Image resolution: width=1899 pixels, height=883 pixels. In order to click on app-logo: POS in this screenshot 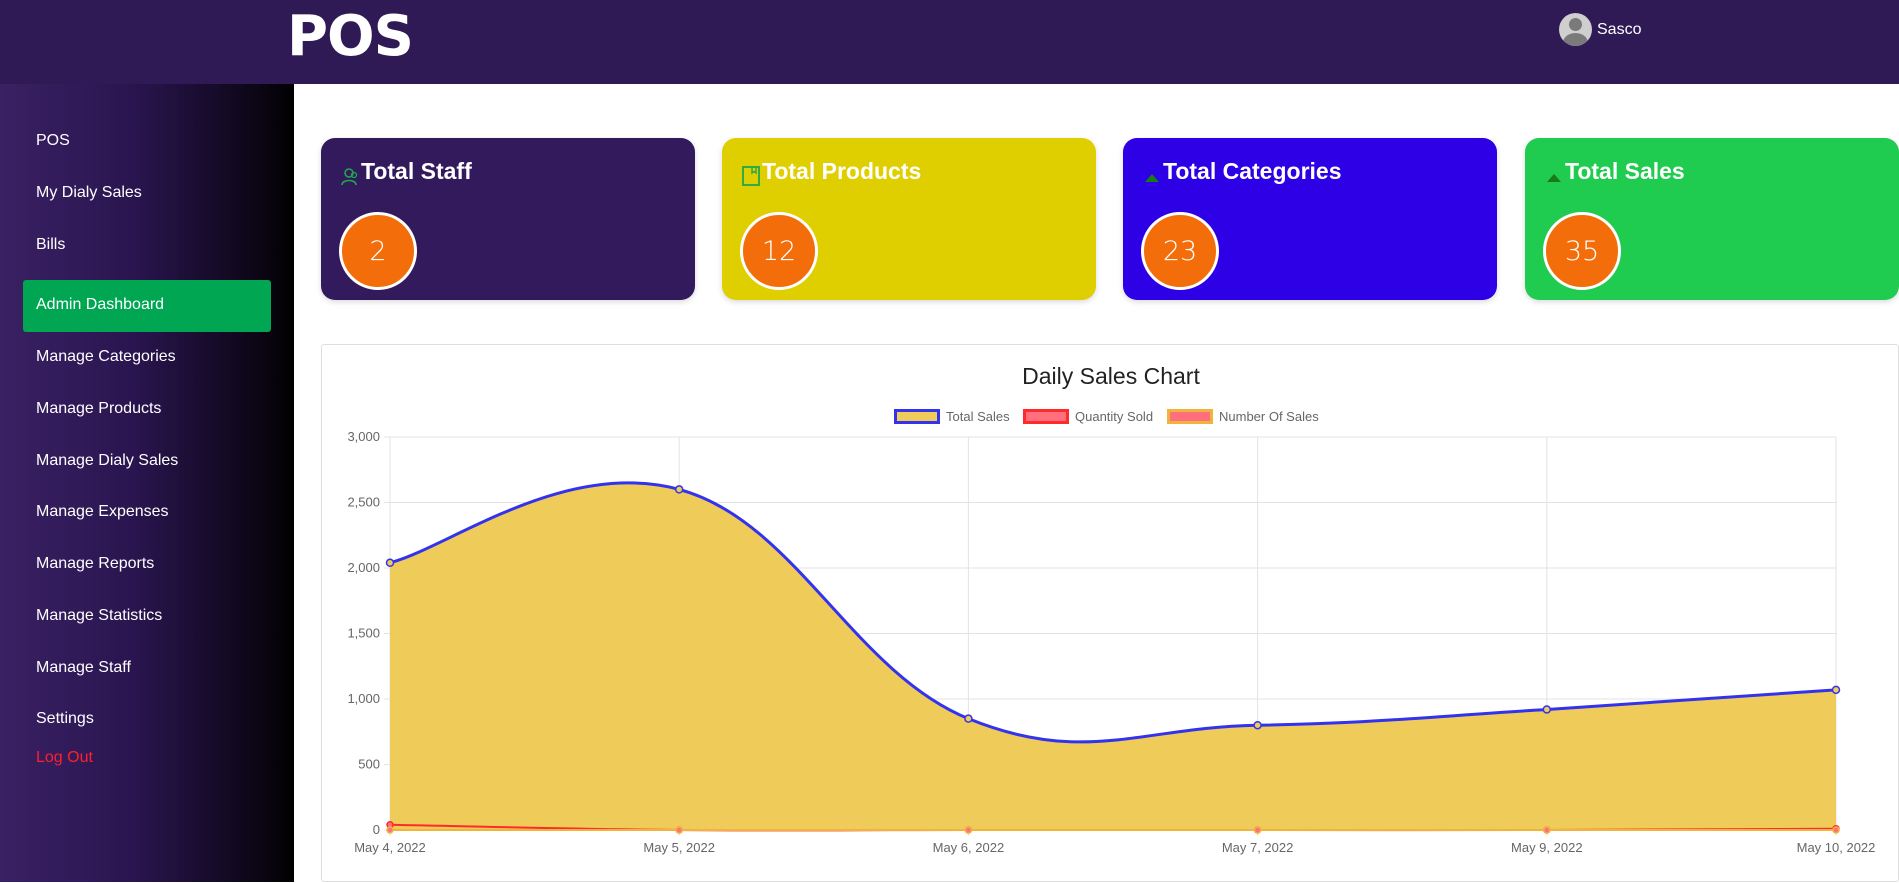, I will do `click(350, 36)`.